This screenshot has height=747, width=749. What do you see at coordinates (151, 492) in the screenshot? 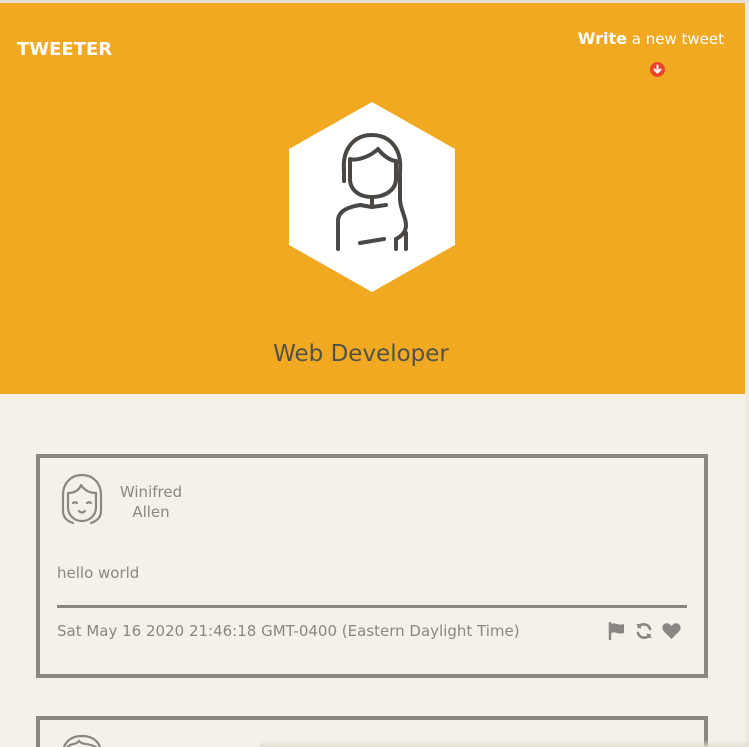
I see `author-first-name: Winifred` at bounding box center [151, 492].